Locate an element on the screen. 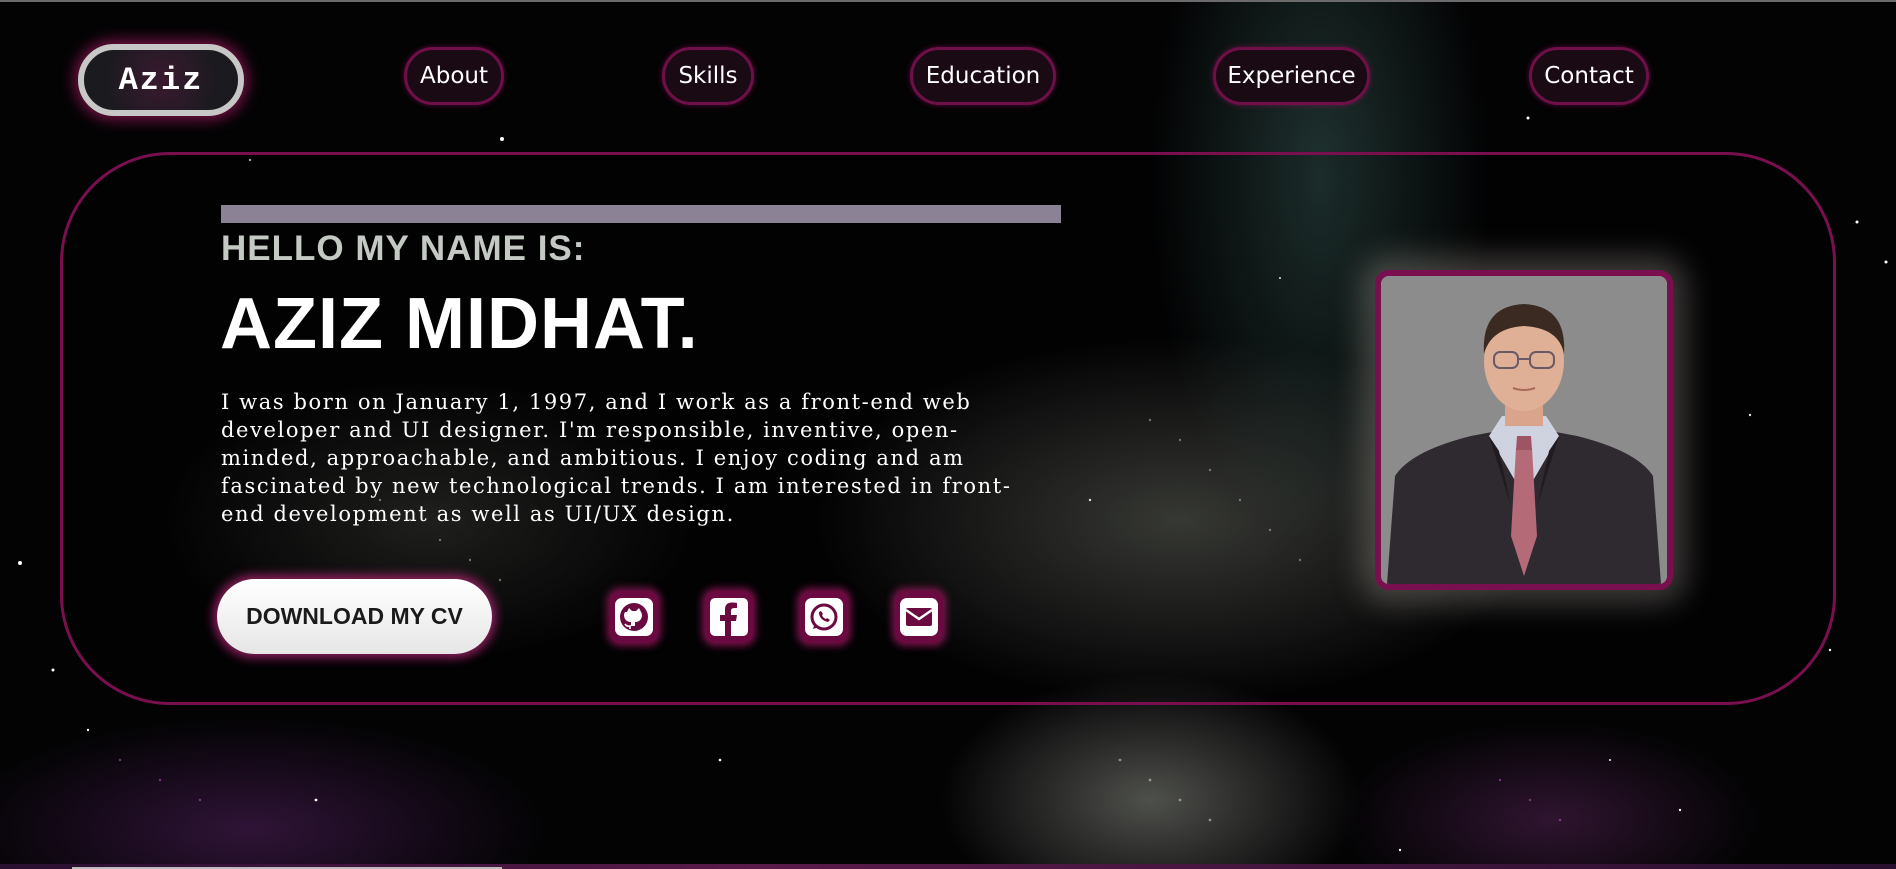  top-border is located at coordinates (948, 1).